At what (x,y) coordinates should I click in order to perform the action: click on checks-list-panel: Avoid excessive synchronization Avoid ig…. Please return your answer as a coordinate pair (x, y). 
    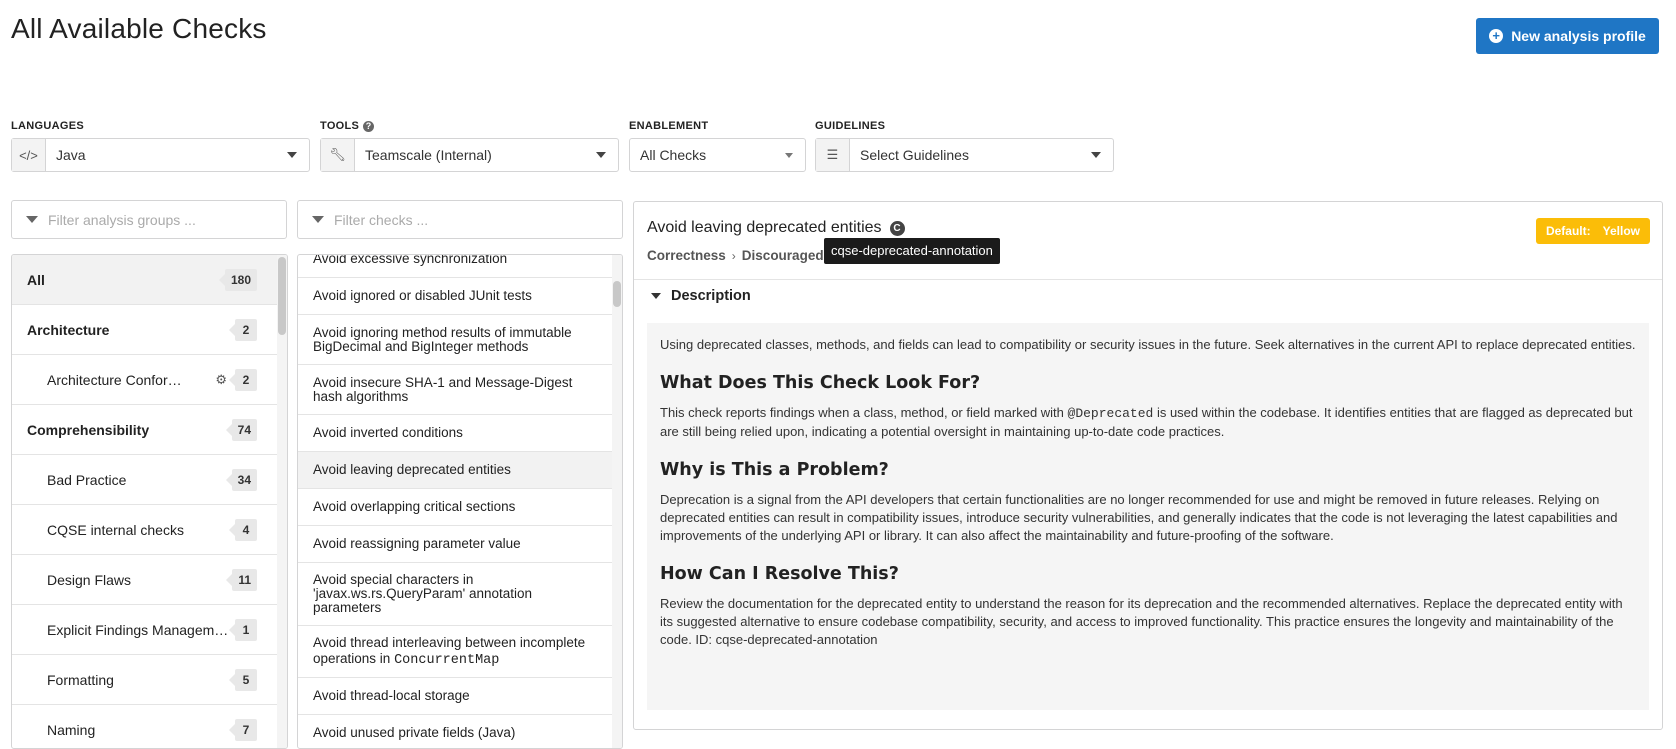
    Looking at the image, I should click on (460, 501).